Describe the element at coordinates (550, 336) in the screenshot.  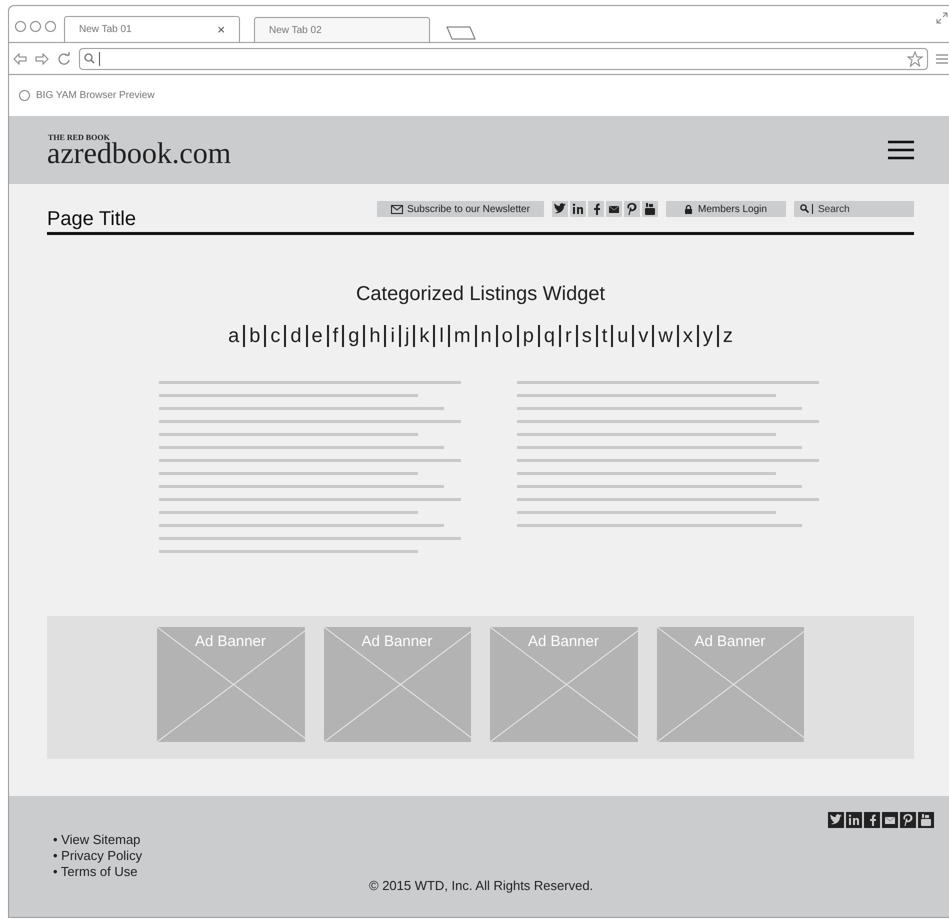
I see `letter-link: q` at that location.